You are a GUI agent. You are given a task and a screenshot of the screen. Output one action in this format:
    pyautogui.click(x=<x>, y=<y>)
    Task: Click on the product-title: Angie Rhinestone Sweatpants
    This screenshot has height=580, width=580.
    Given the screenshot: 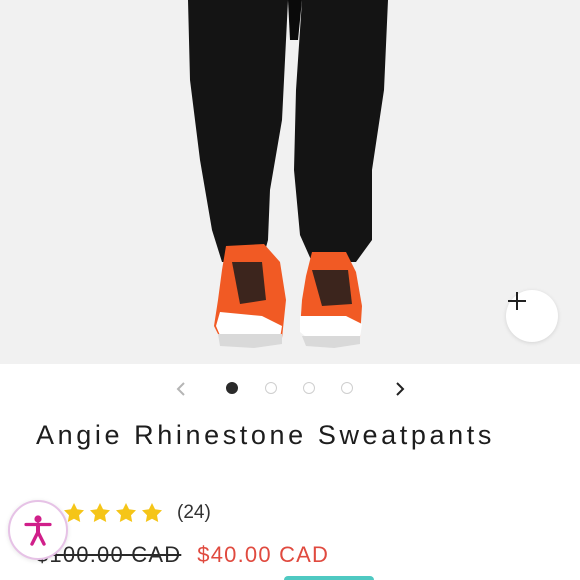 What is the action you would take?
    pyautogui.click(x=265, y=435)
    